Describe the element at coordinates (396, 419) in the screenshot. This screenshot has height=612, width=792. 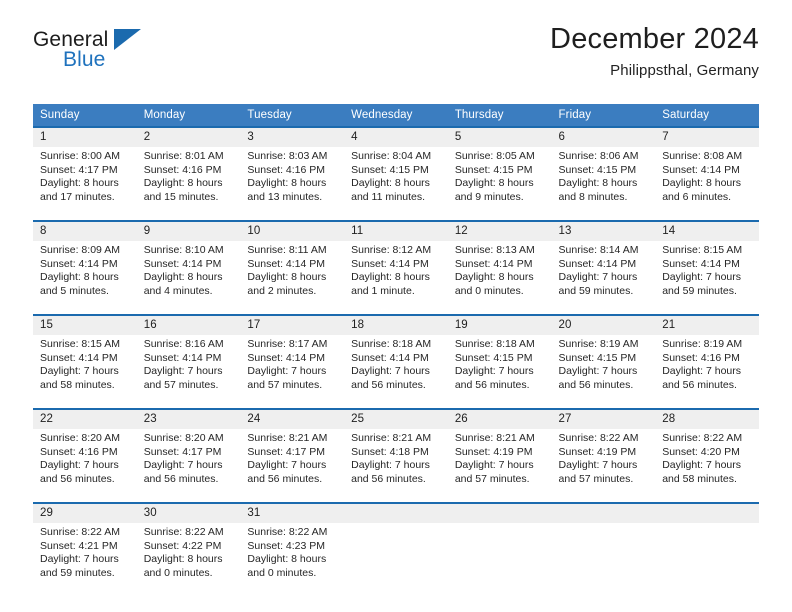
I see `day-number: 25` at that location.